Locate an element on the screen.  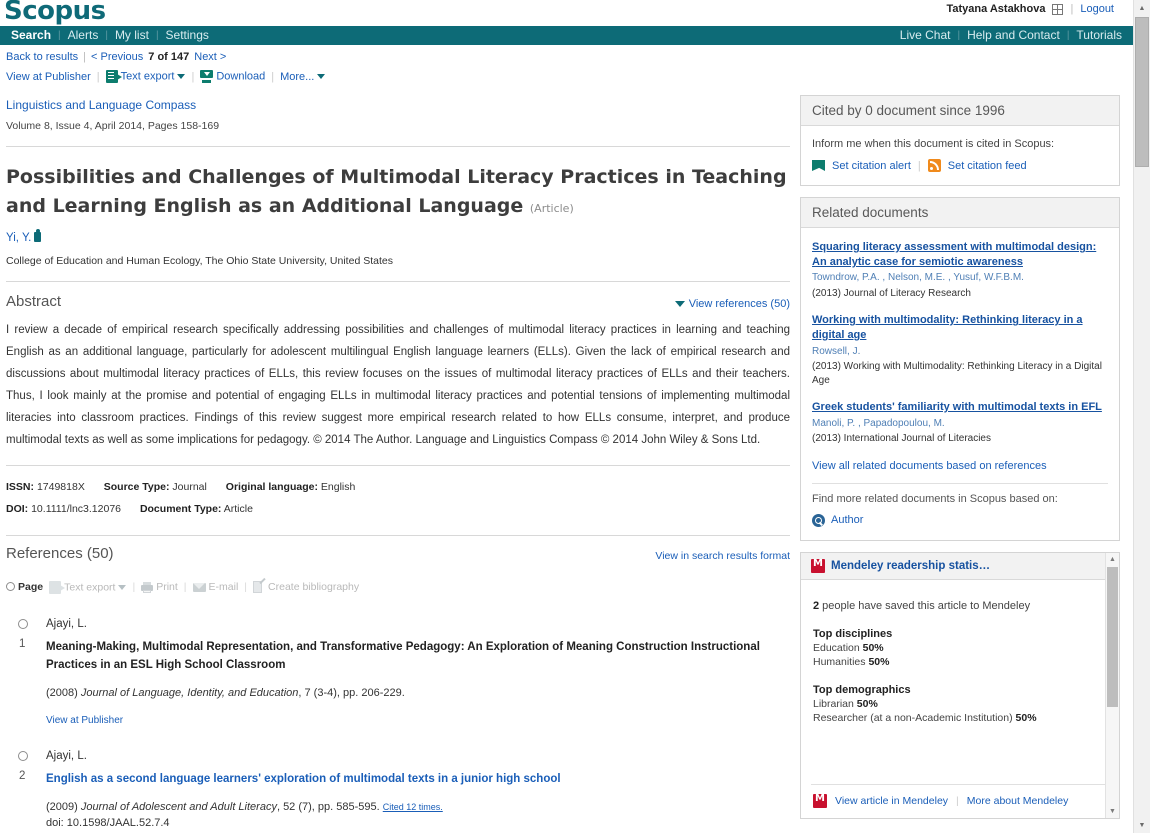
find-more-author-row: Author is located at coordinates (960, 520).